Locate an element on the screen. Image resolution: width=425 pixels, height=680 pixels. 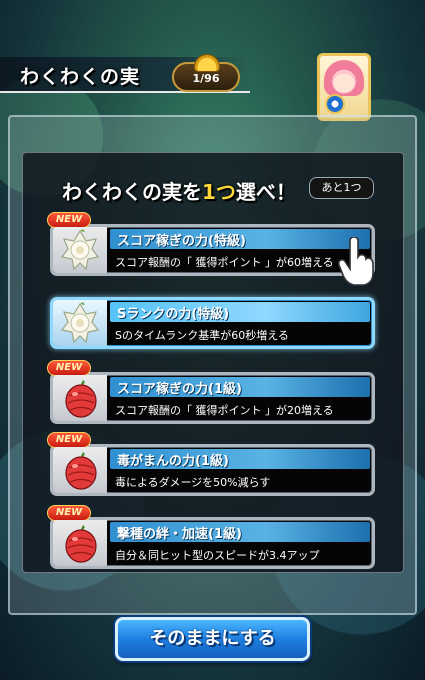
option-description: 自分＆同ヒット型のスピードが3.4アップ is located at coordinates (217, 555).